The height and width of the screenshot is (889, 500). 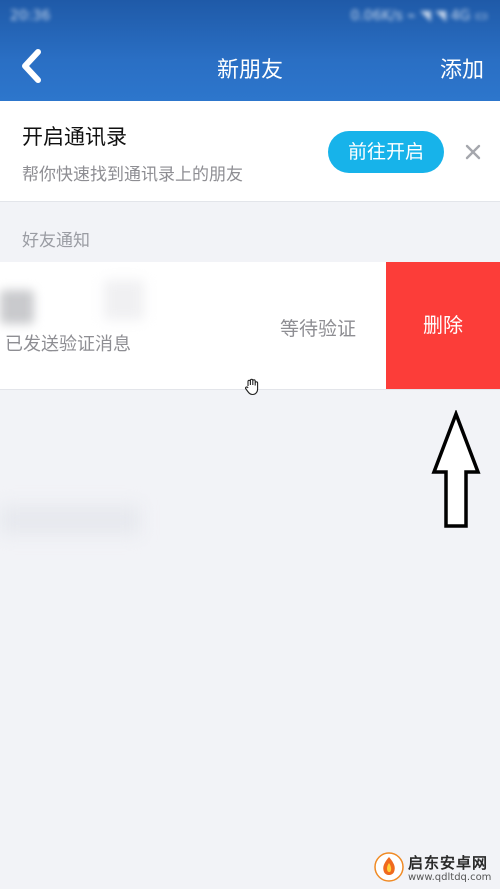 I want to click on hand-cursor-icon, so click(x=252, y=387).